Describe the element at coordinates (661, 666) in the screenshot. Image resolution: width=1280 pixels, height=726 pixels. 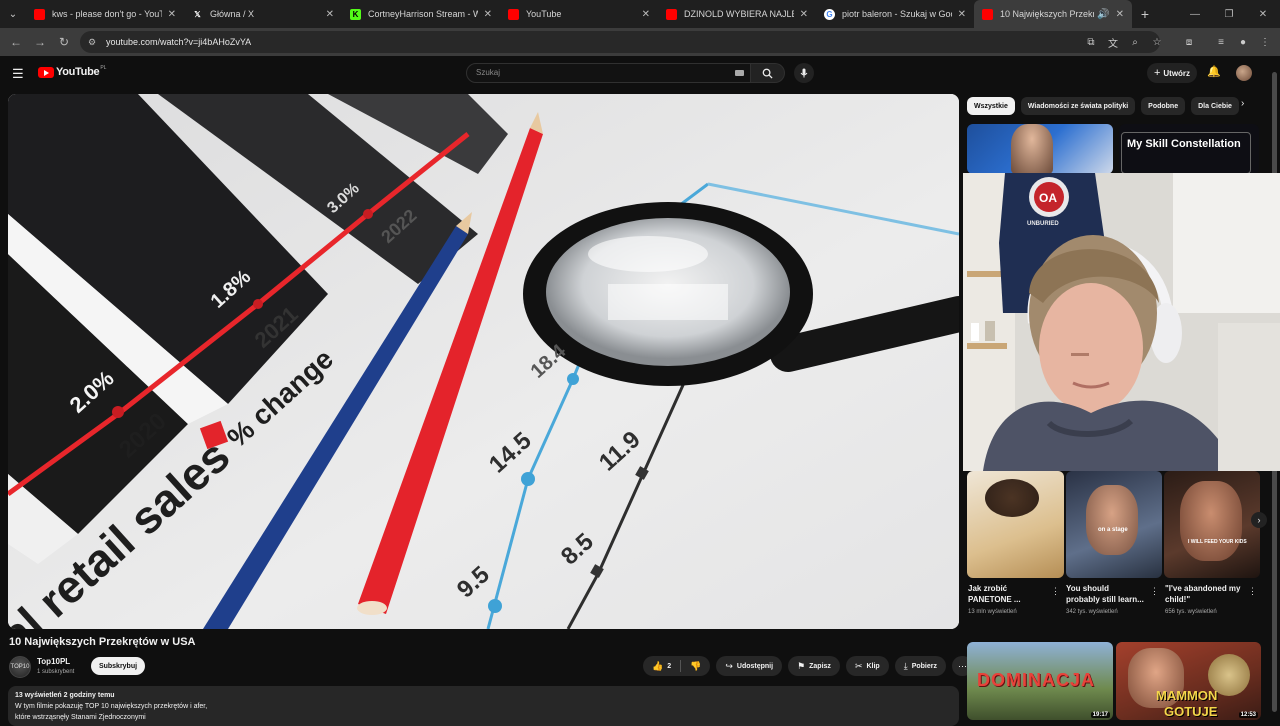
I see `like-button: 👍 2` at that location.